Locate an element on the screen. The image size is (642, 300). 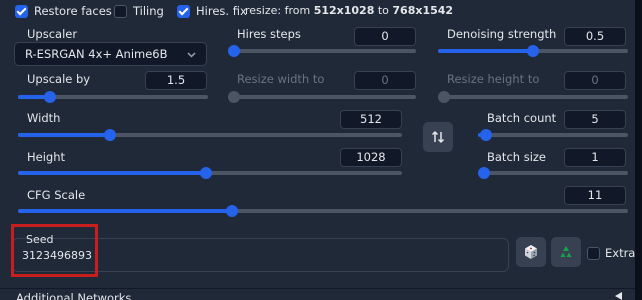
restore-faces-label: Restore faces is located at coordinates (73, 11).